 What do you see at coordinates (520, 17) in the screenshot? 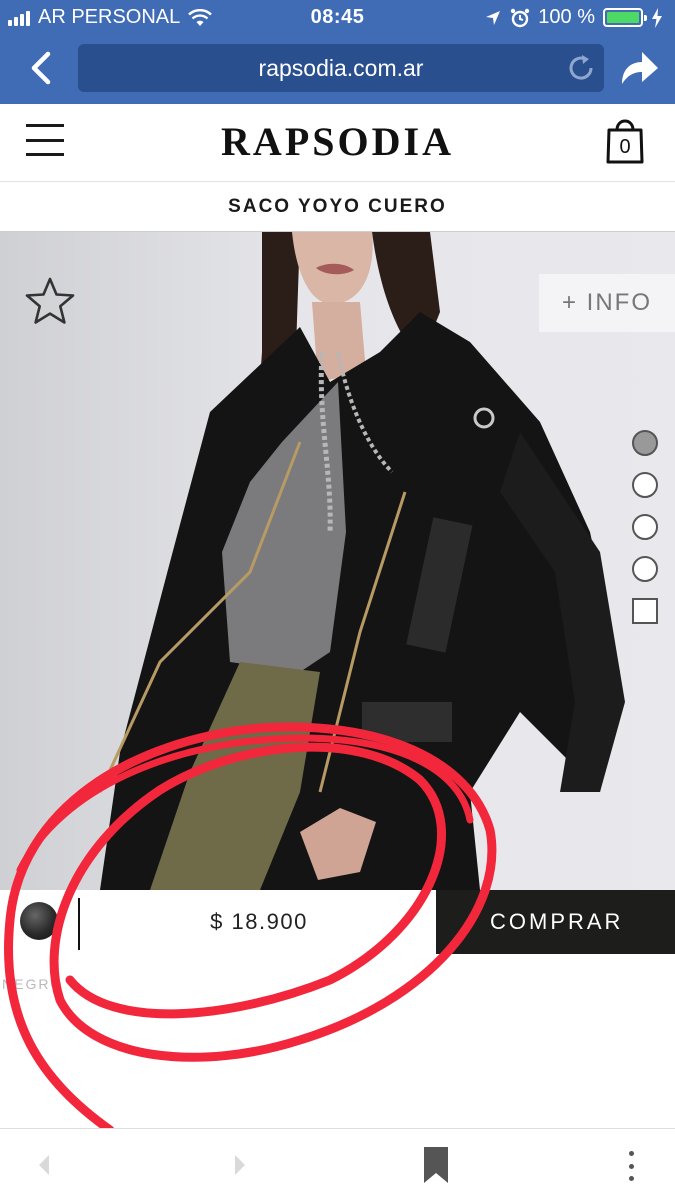
I see `alarm-icon` at bounding box center [520, 17].